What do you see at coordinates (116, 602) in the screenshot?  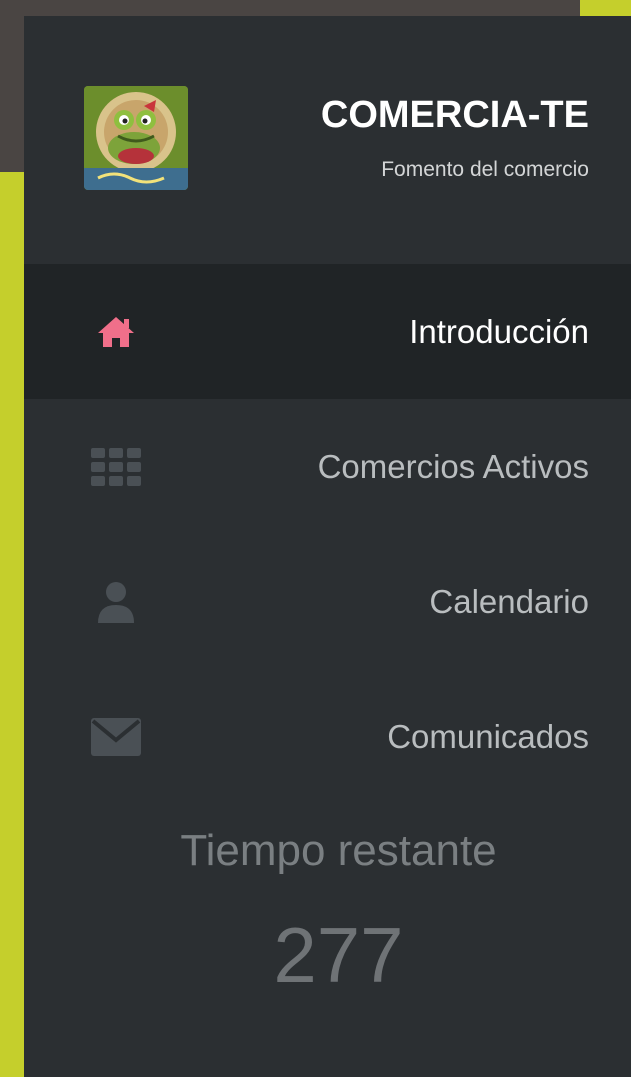 I see `user-icon` at bounding box center [116, 602].